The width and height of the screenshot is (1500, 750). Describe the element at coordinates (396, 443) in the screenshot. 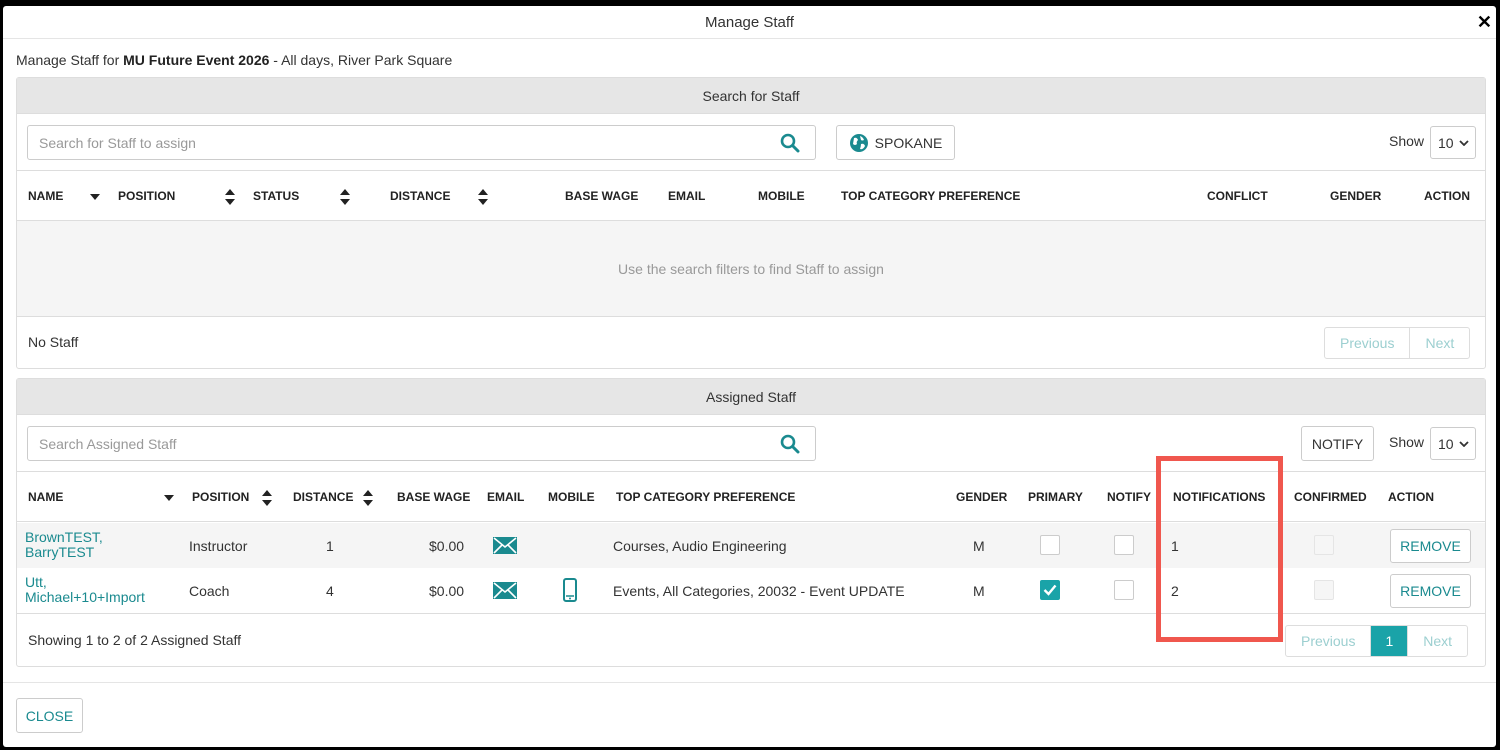

I see `assigned-search-input` at that location.